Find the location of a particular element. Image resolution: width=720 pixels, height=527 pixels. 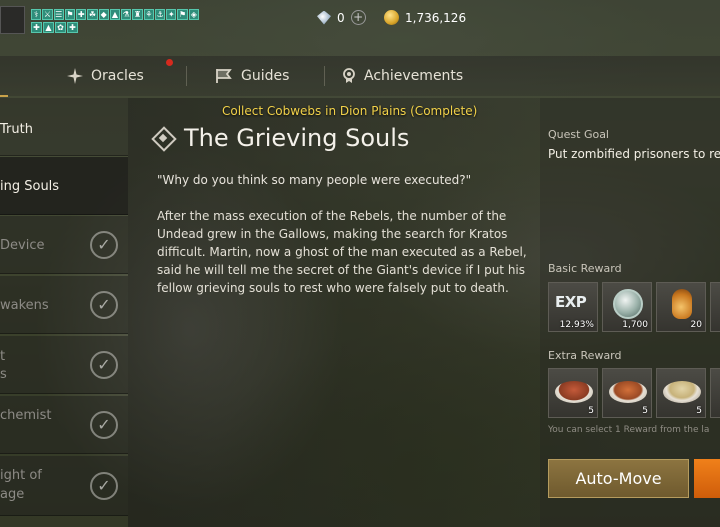

buff-icon: ☰ is located at coordinates (58, 14).